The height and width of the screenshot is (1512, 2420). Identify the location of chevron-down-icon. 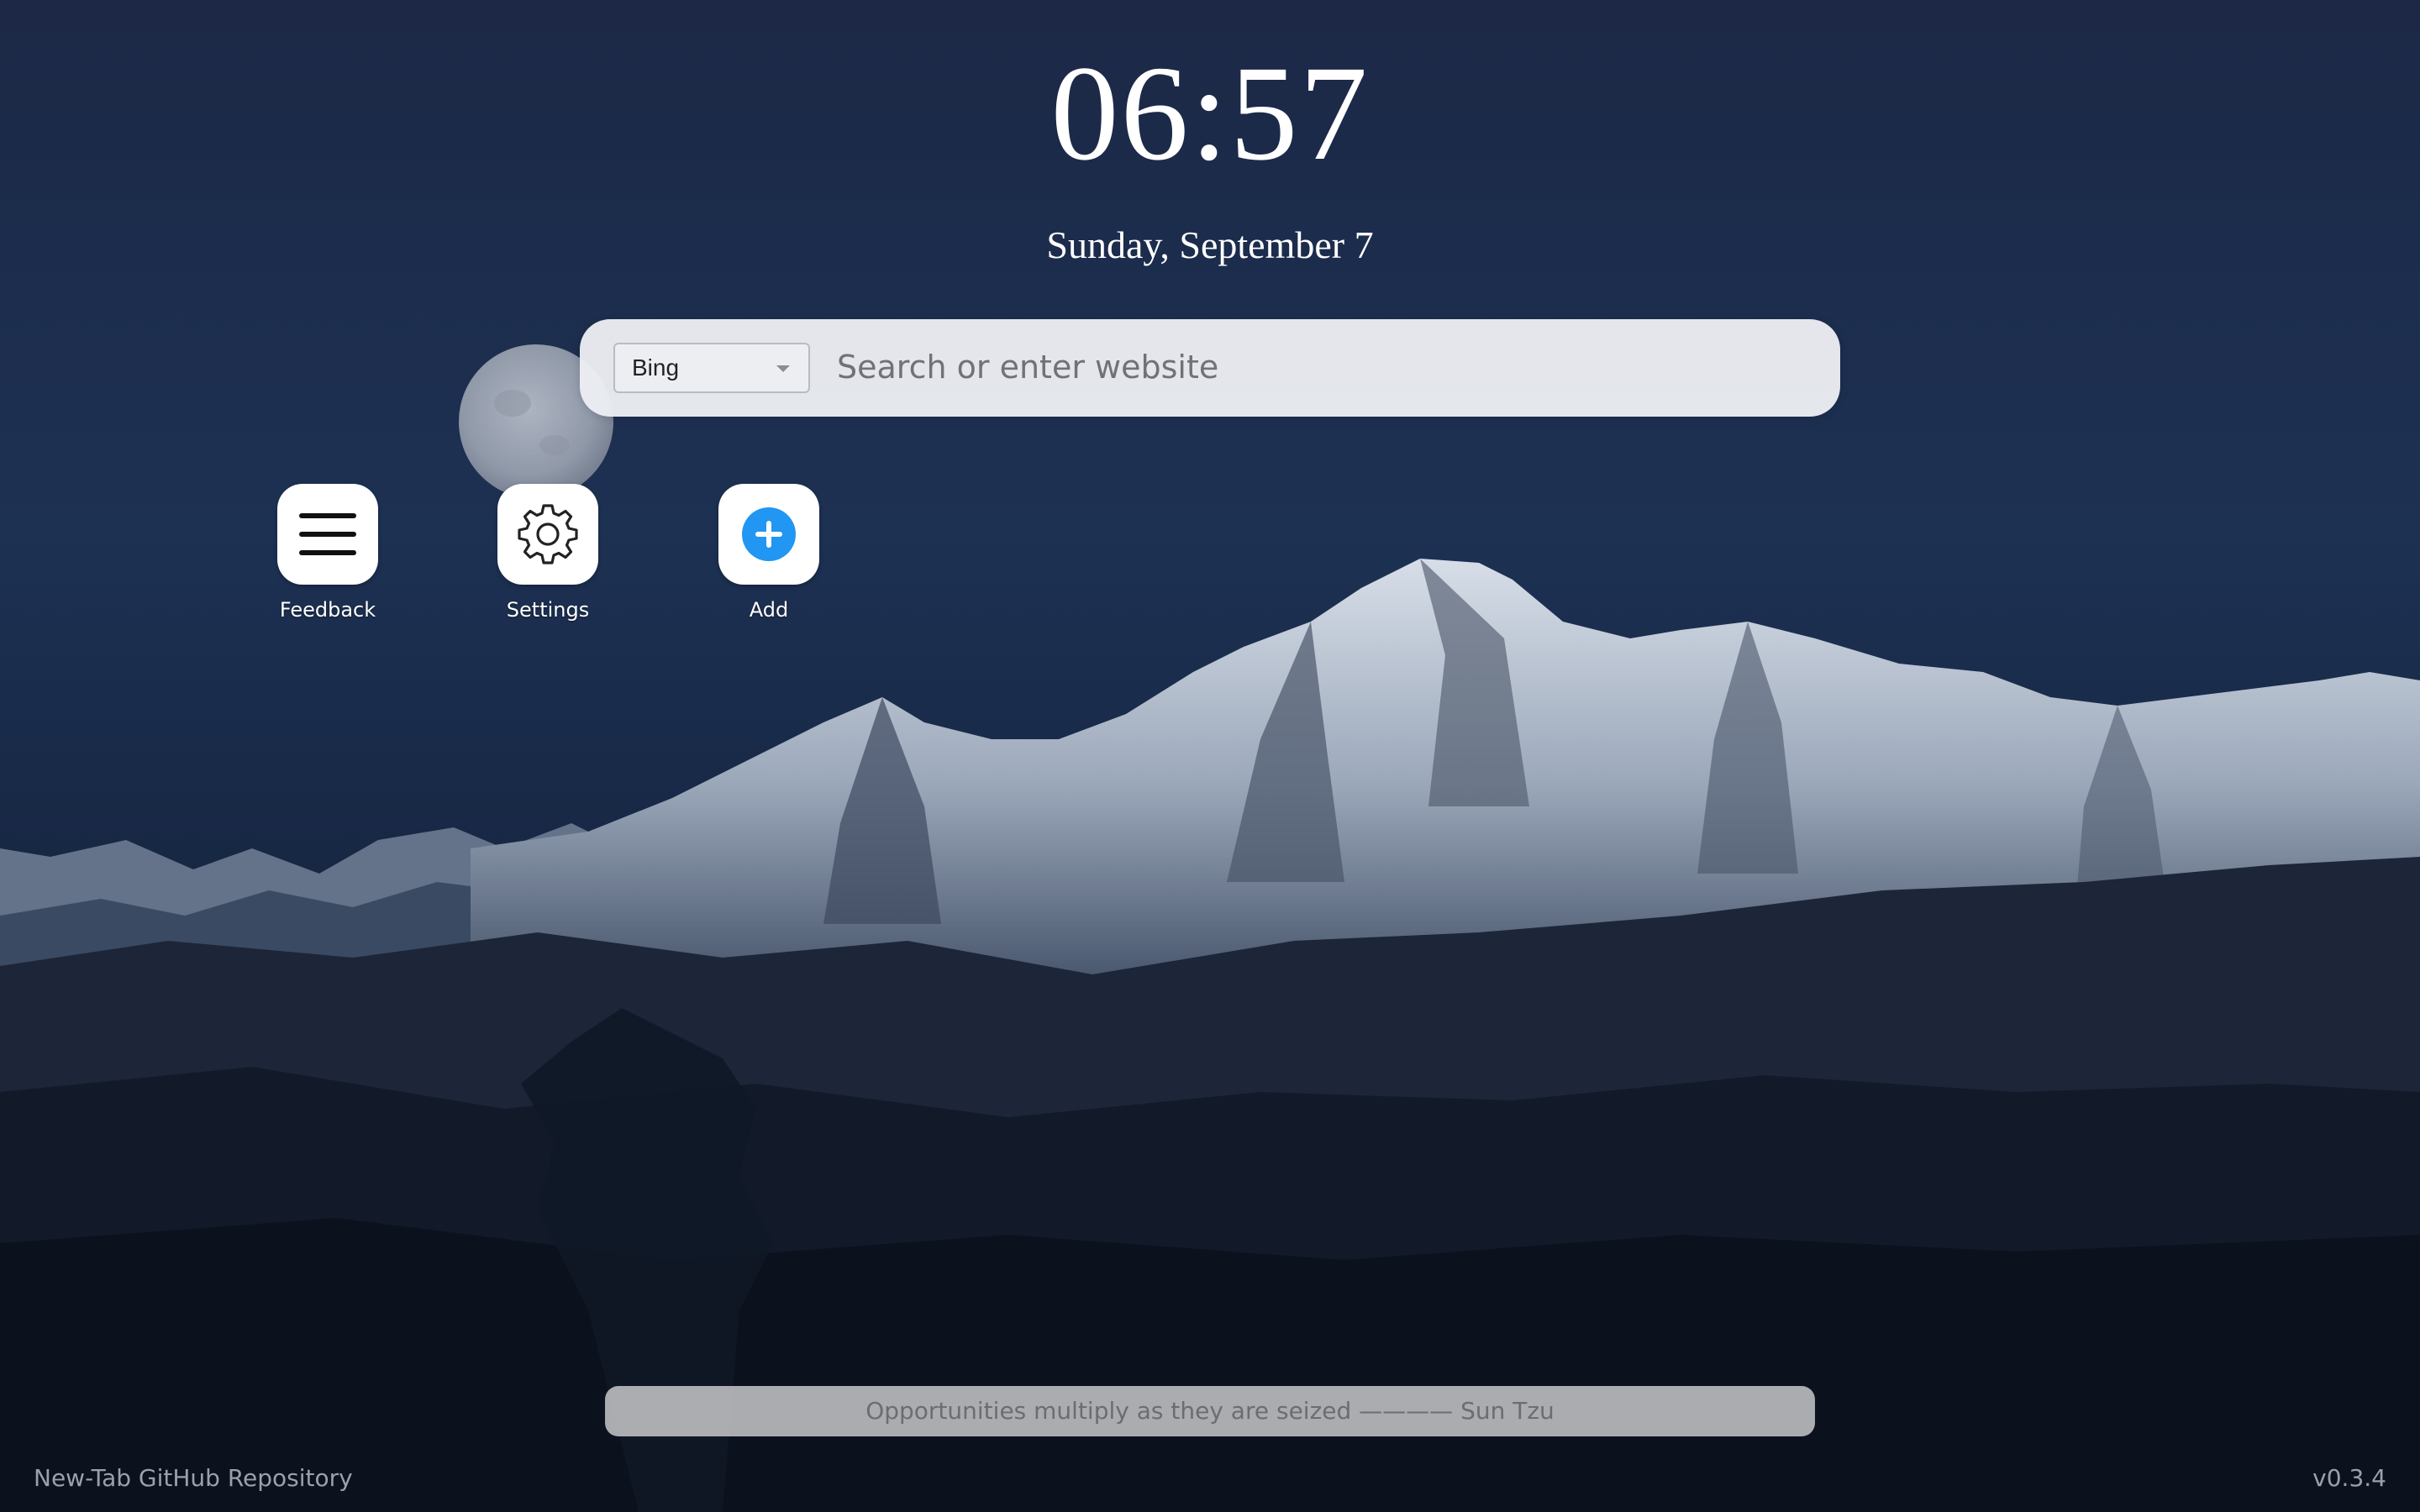
(783, 368).